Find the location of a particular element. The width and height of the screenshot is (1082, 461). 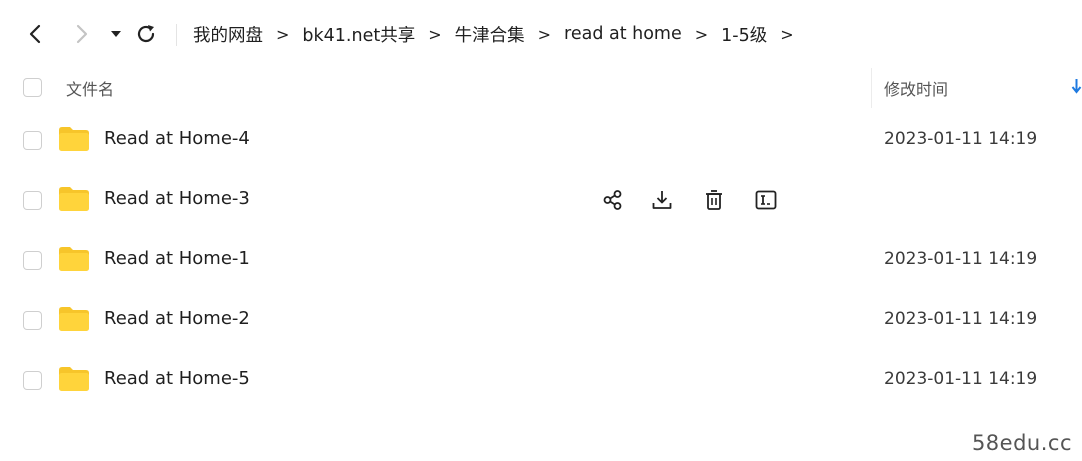

breadcrumb-item-current: 1-5级 is located at coordinates (744, 34).